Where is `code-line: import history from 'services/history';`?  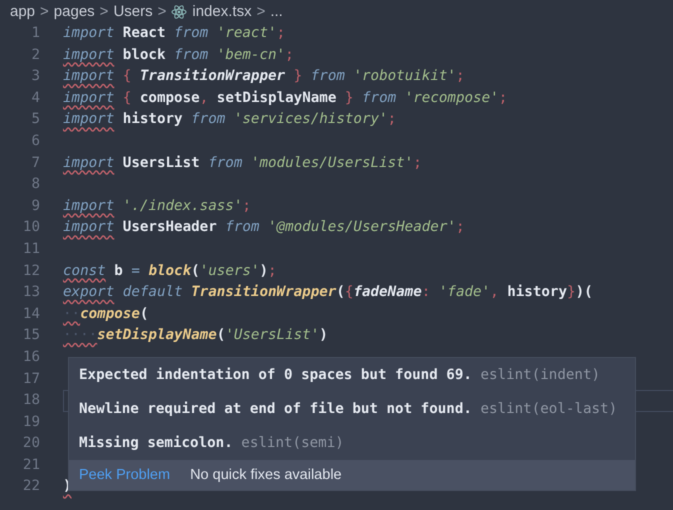 code-line: import history from 'services/history'; is located at coordinates (230, 120).